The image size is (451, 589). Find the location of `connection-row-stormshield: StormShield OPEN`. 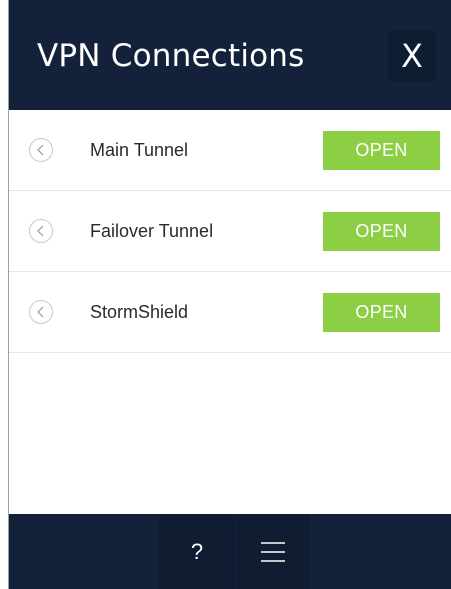

connection-row-stormshield: StormShield OPEN is located at coordinates (230, 312).